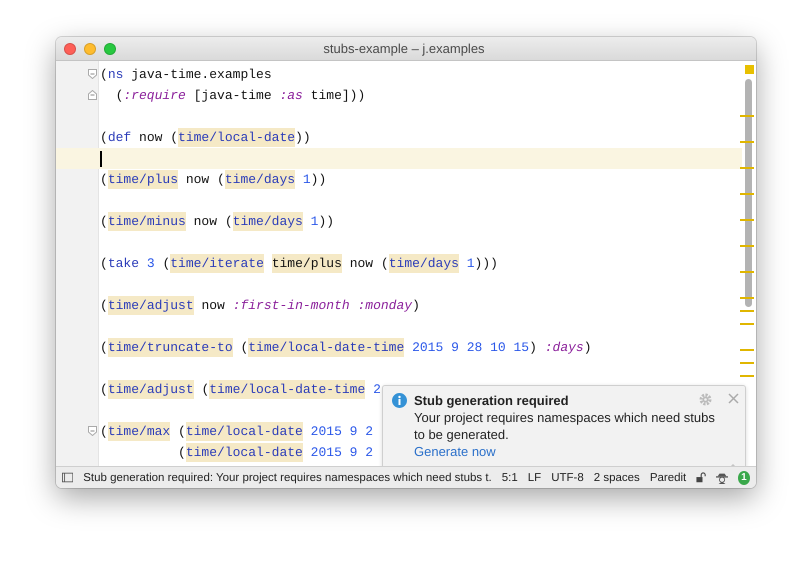 The height and width of the screenshot is (562, 812). Describe the element at coordinates (346, 347) in the screenshot. I see `code-line: (time/truncate-to (time/local-date-time 2015 9 28 10 15) :days)` at that location.